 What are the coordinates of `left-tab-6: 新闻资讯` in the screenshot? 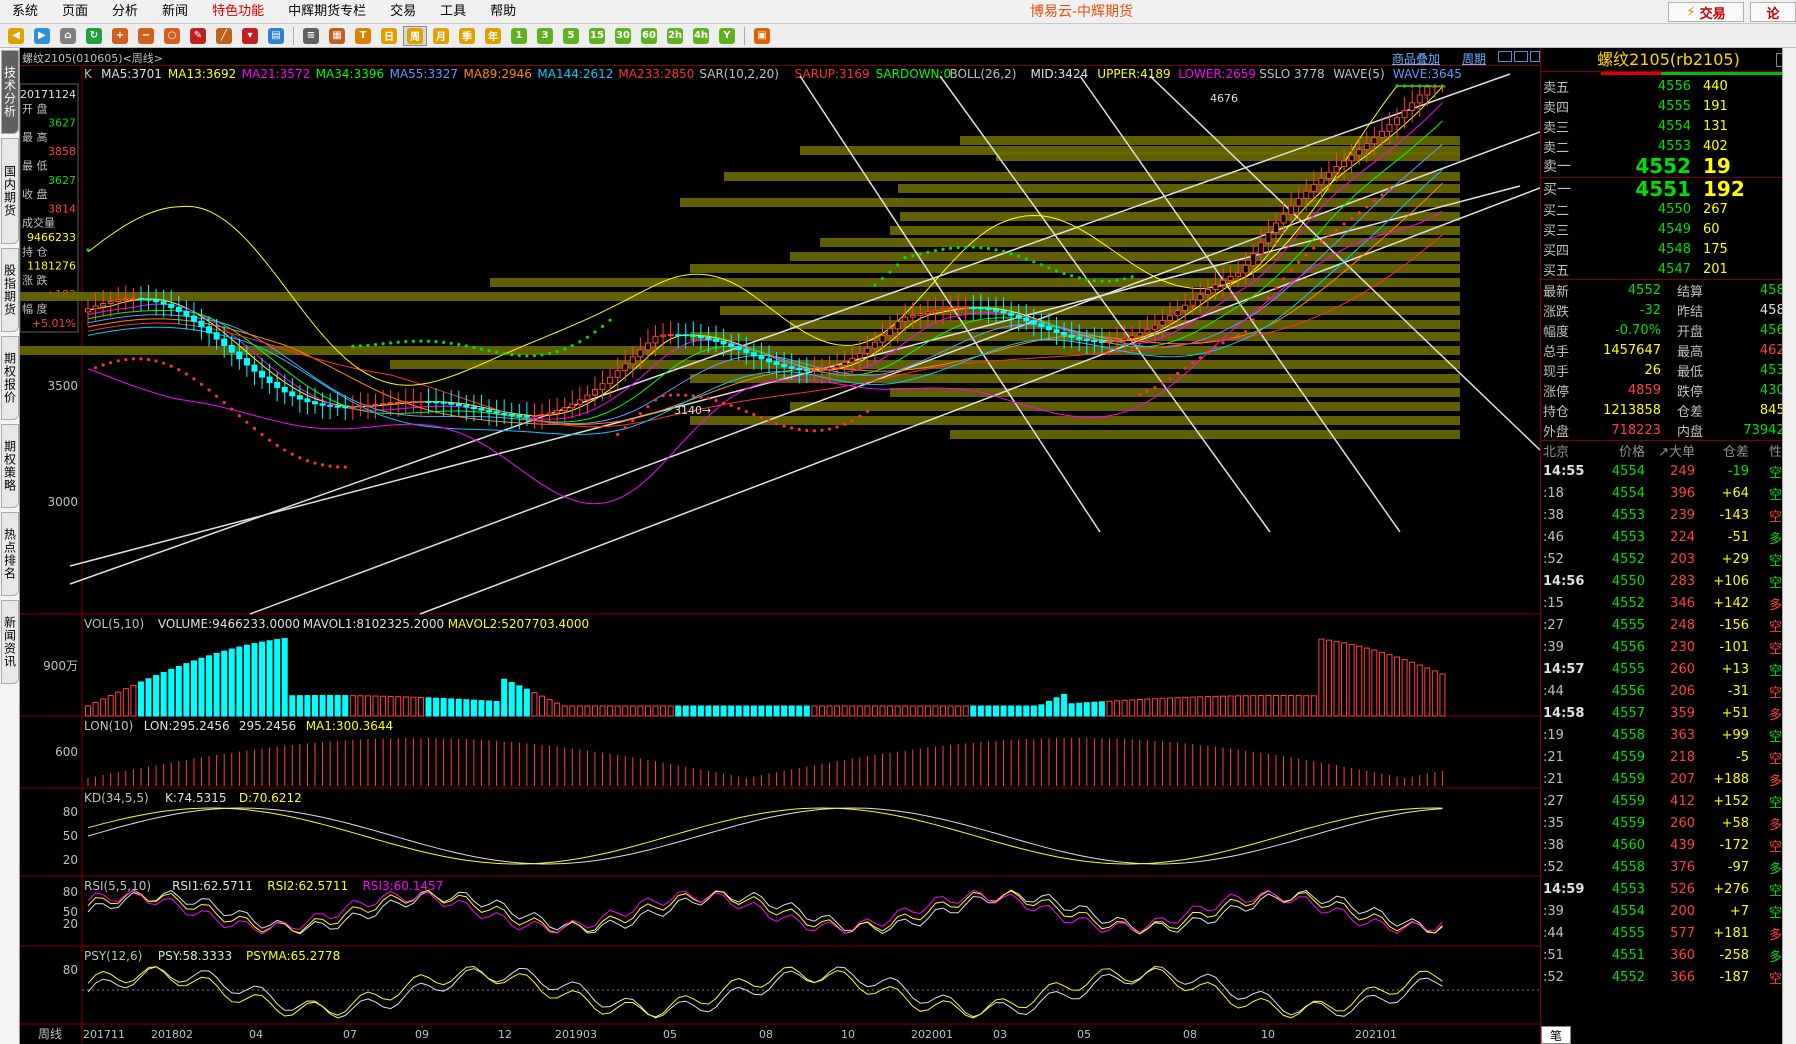 It's located at (10, 642).